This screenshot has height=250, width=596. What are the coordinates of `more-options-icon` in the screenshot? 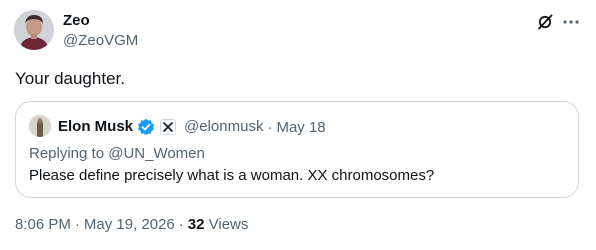 It's located at (571, 22).